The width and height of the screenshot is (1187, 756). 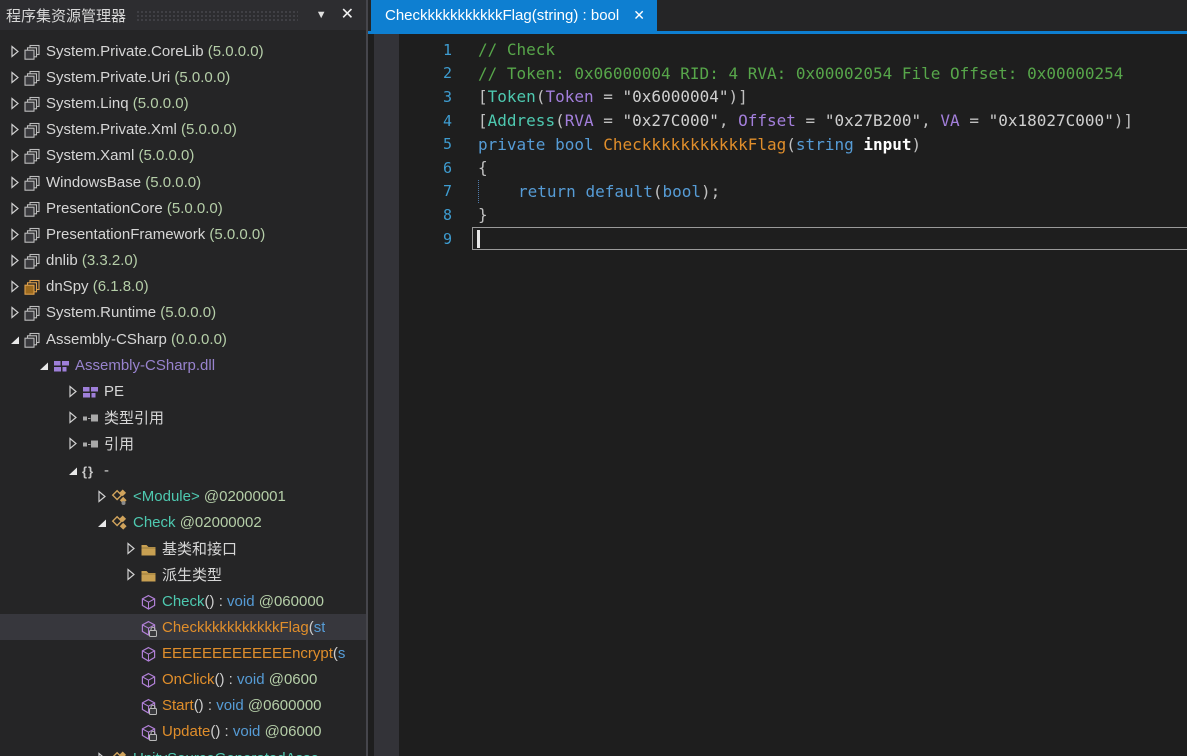 I want to click on tree-item: Start() : void @0600000, so click(x=183, y=706).